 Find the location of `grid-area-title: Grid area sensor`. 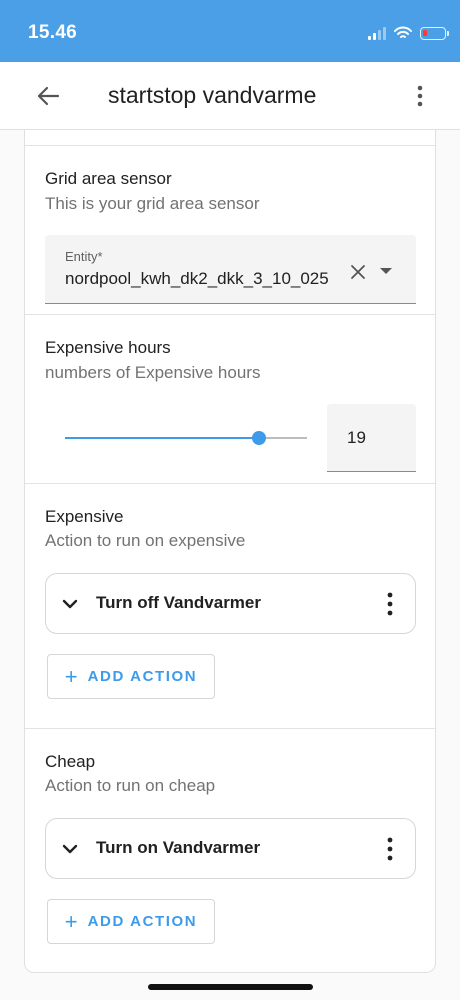

grid-area-title: Grid area sensor is located at coordinates (108, 178).